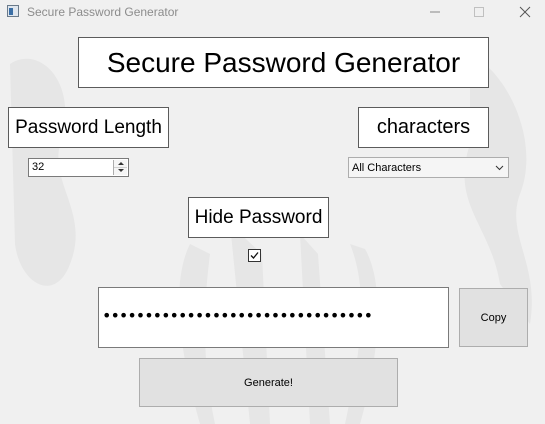 The width and height of the screenshot is (545, 424). What do you see at coordinates (237, 315) in the screenshot?
I see `password-value: ••••••••••••••••••••••••••••••••` at bounding box center [237, 315].